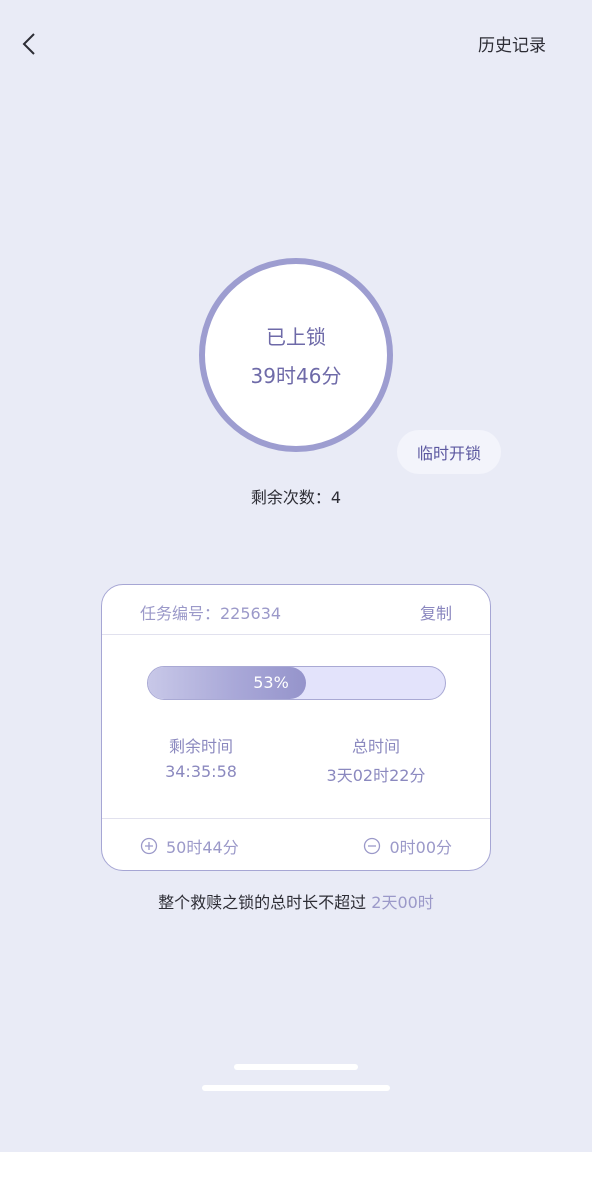 Image resolution: width=592 pixels, height=1200 pixels. I want to click on total-time-value: 3天02时22分, so click(376, 775).